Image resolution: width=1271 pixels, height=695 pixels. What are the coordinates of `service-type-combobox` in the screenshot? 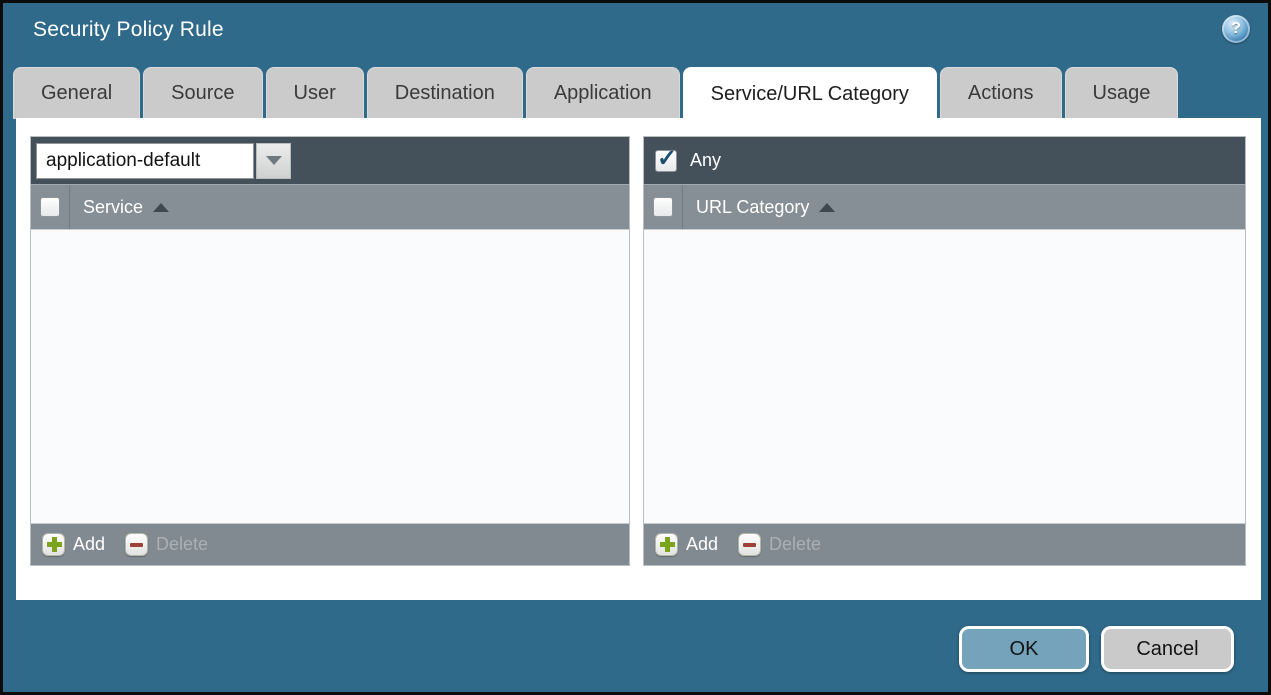 It's located at (163, 160).